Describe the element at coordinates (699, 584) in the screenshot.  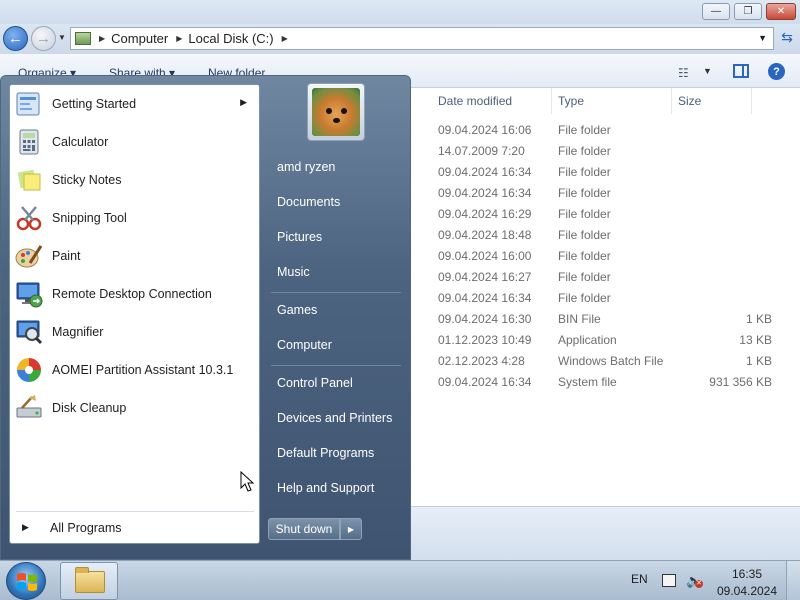
I see `volume-muted-icon: ✕` at that location.